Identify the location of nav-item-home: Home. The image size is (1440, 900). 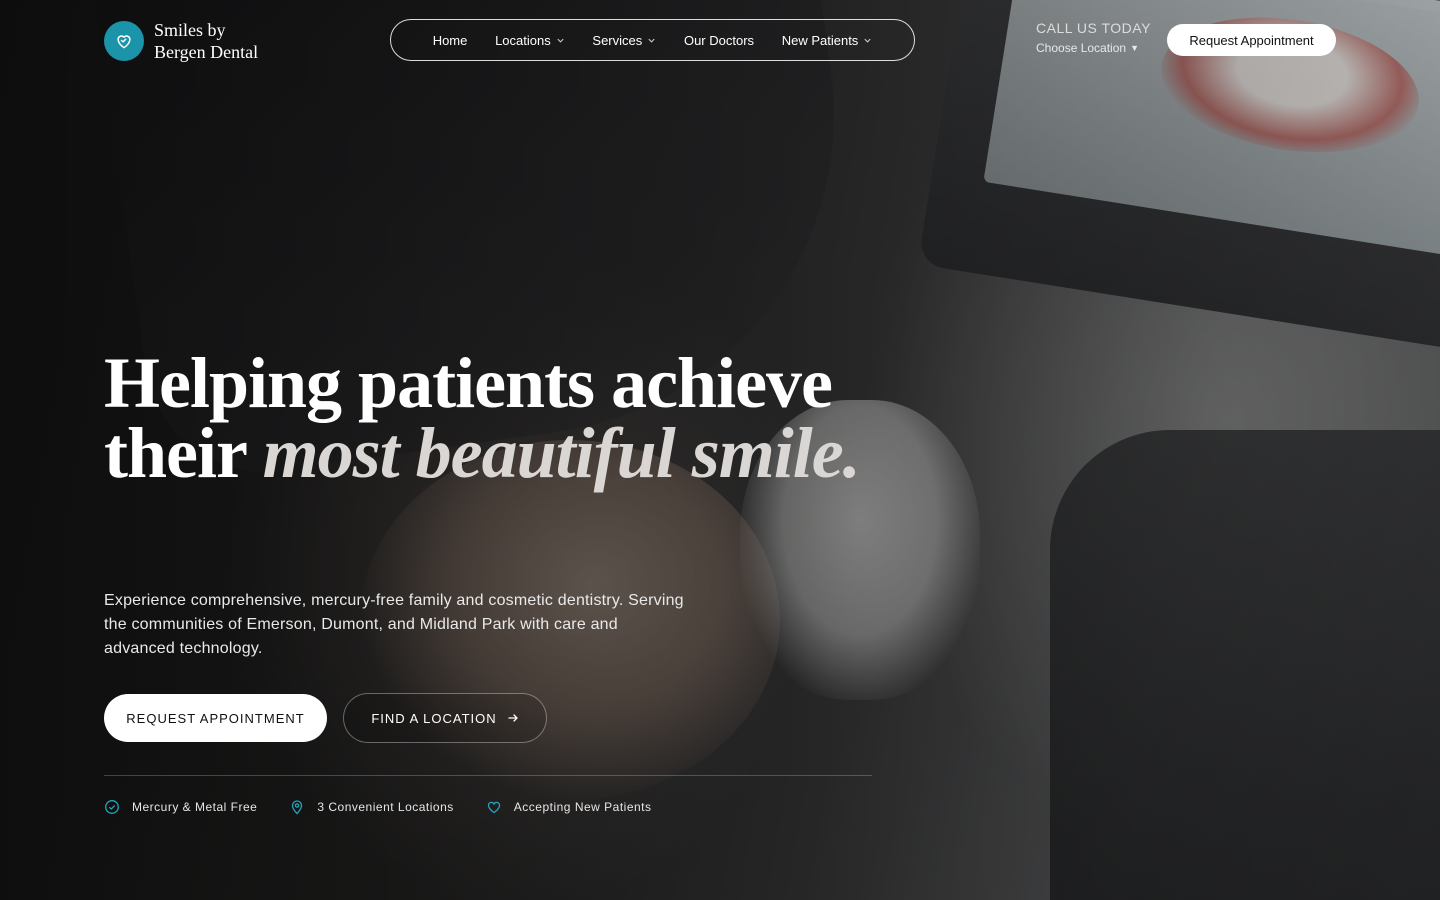
(450, 40).